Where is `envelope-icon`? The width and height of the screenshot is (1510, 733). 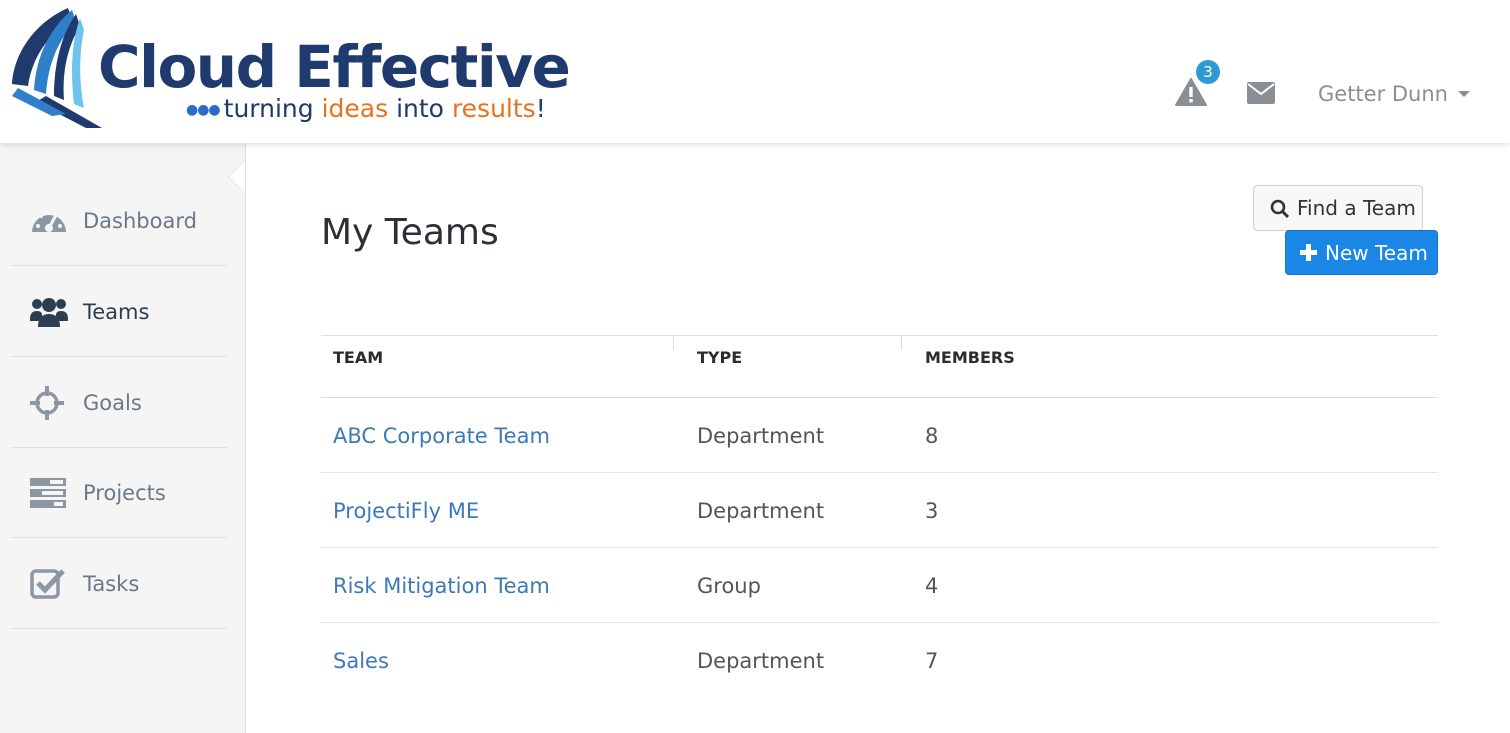
envelope-icon is located at coordinates (1261, 93).